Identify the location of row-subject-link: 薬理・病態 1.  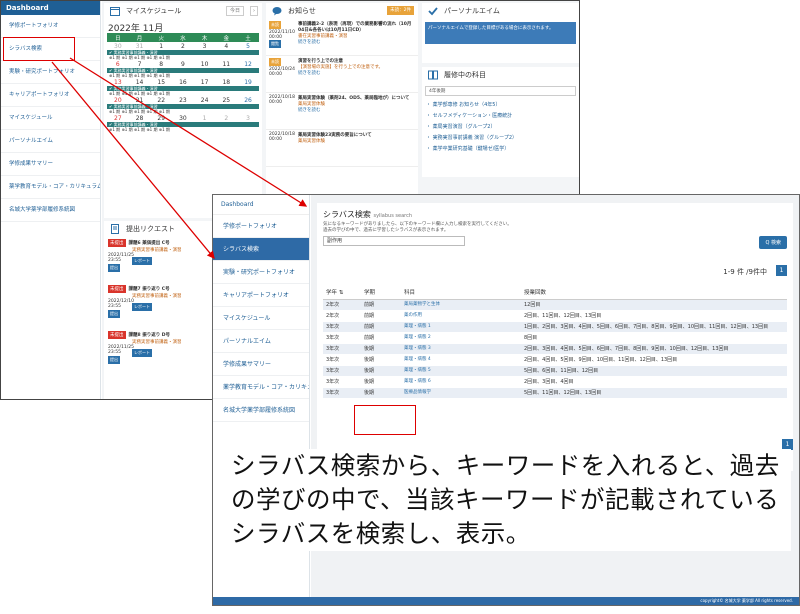
(461, 327).